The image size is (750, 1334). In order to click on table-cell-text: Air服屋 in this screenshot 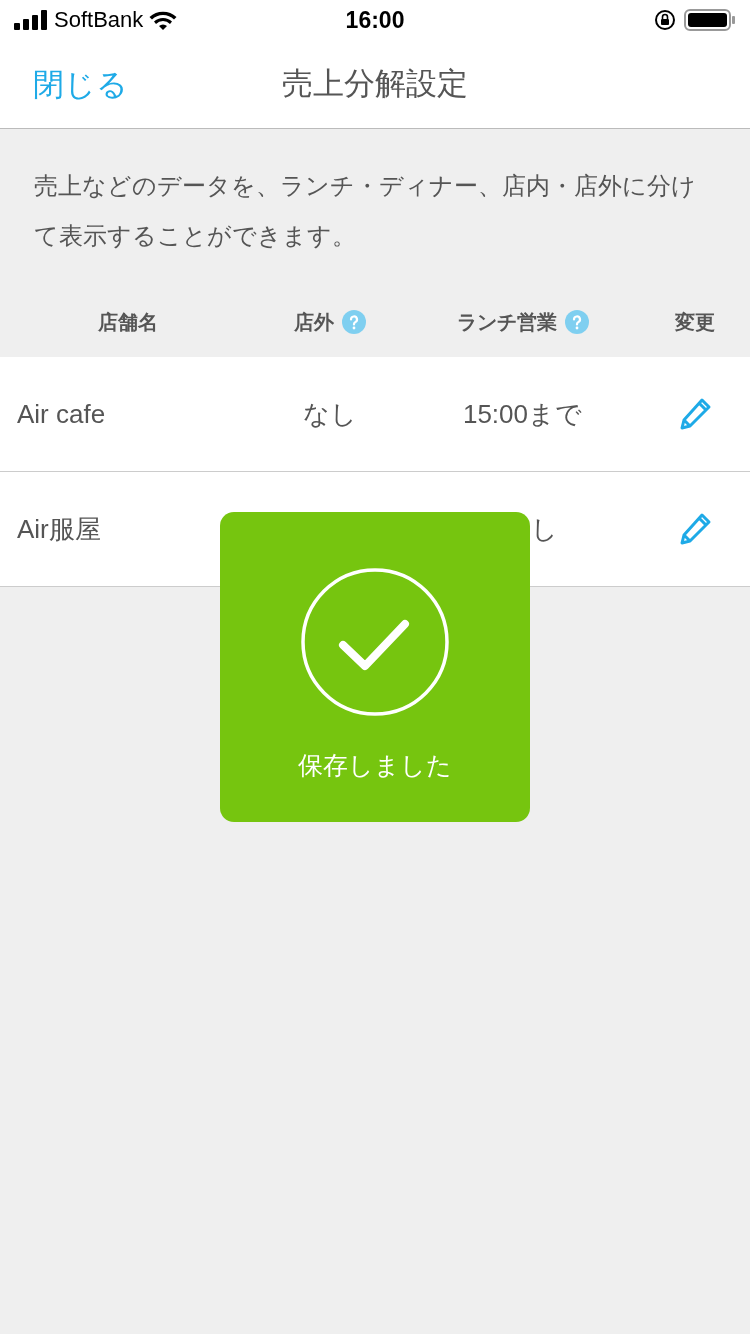, I will do `click(59, 529)`.